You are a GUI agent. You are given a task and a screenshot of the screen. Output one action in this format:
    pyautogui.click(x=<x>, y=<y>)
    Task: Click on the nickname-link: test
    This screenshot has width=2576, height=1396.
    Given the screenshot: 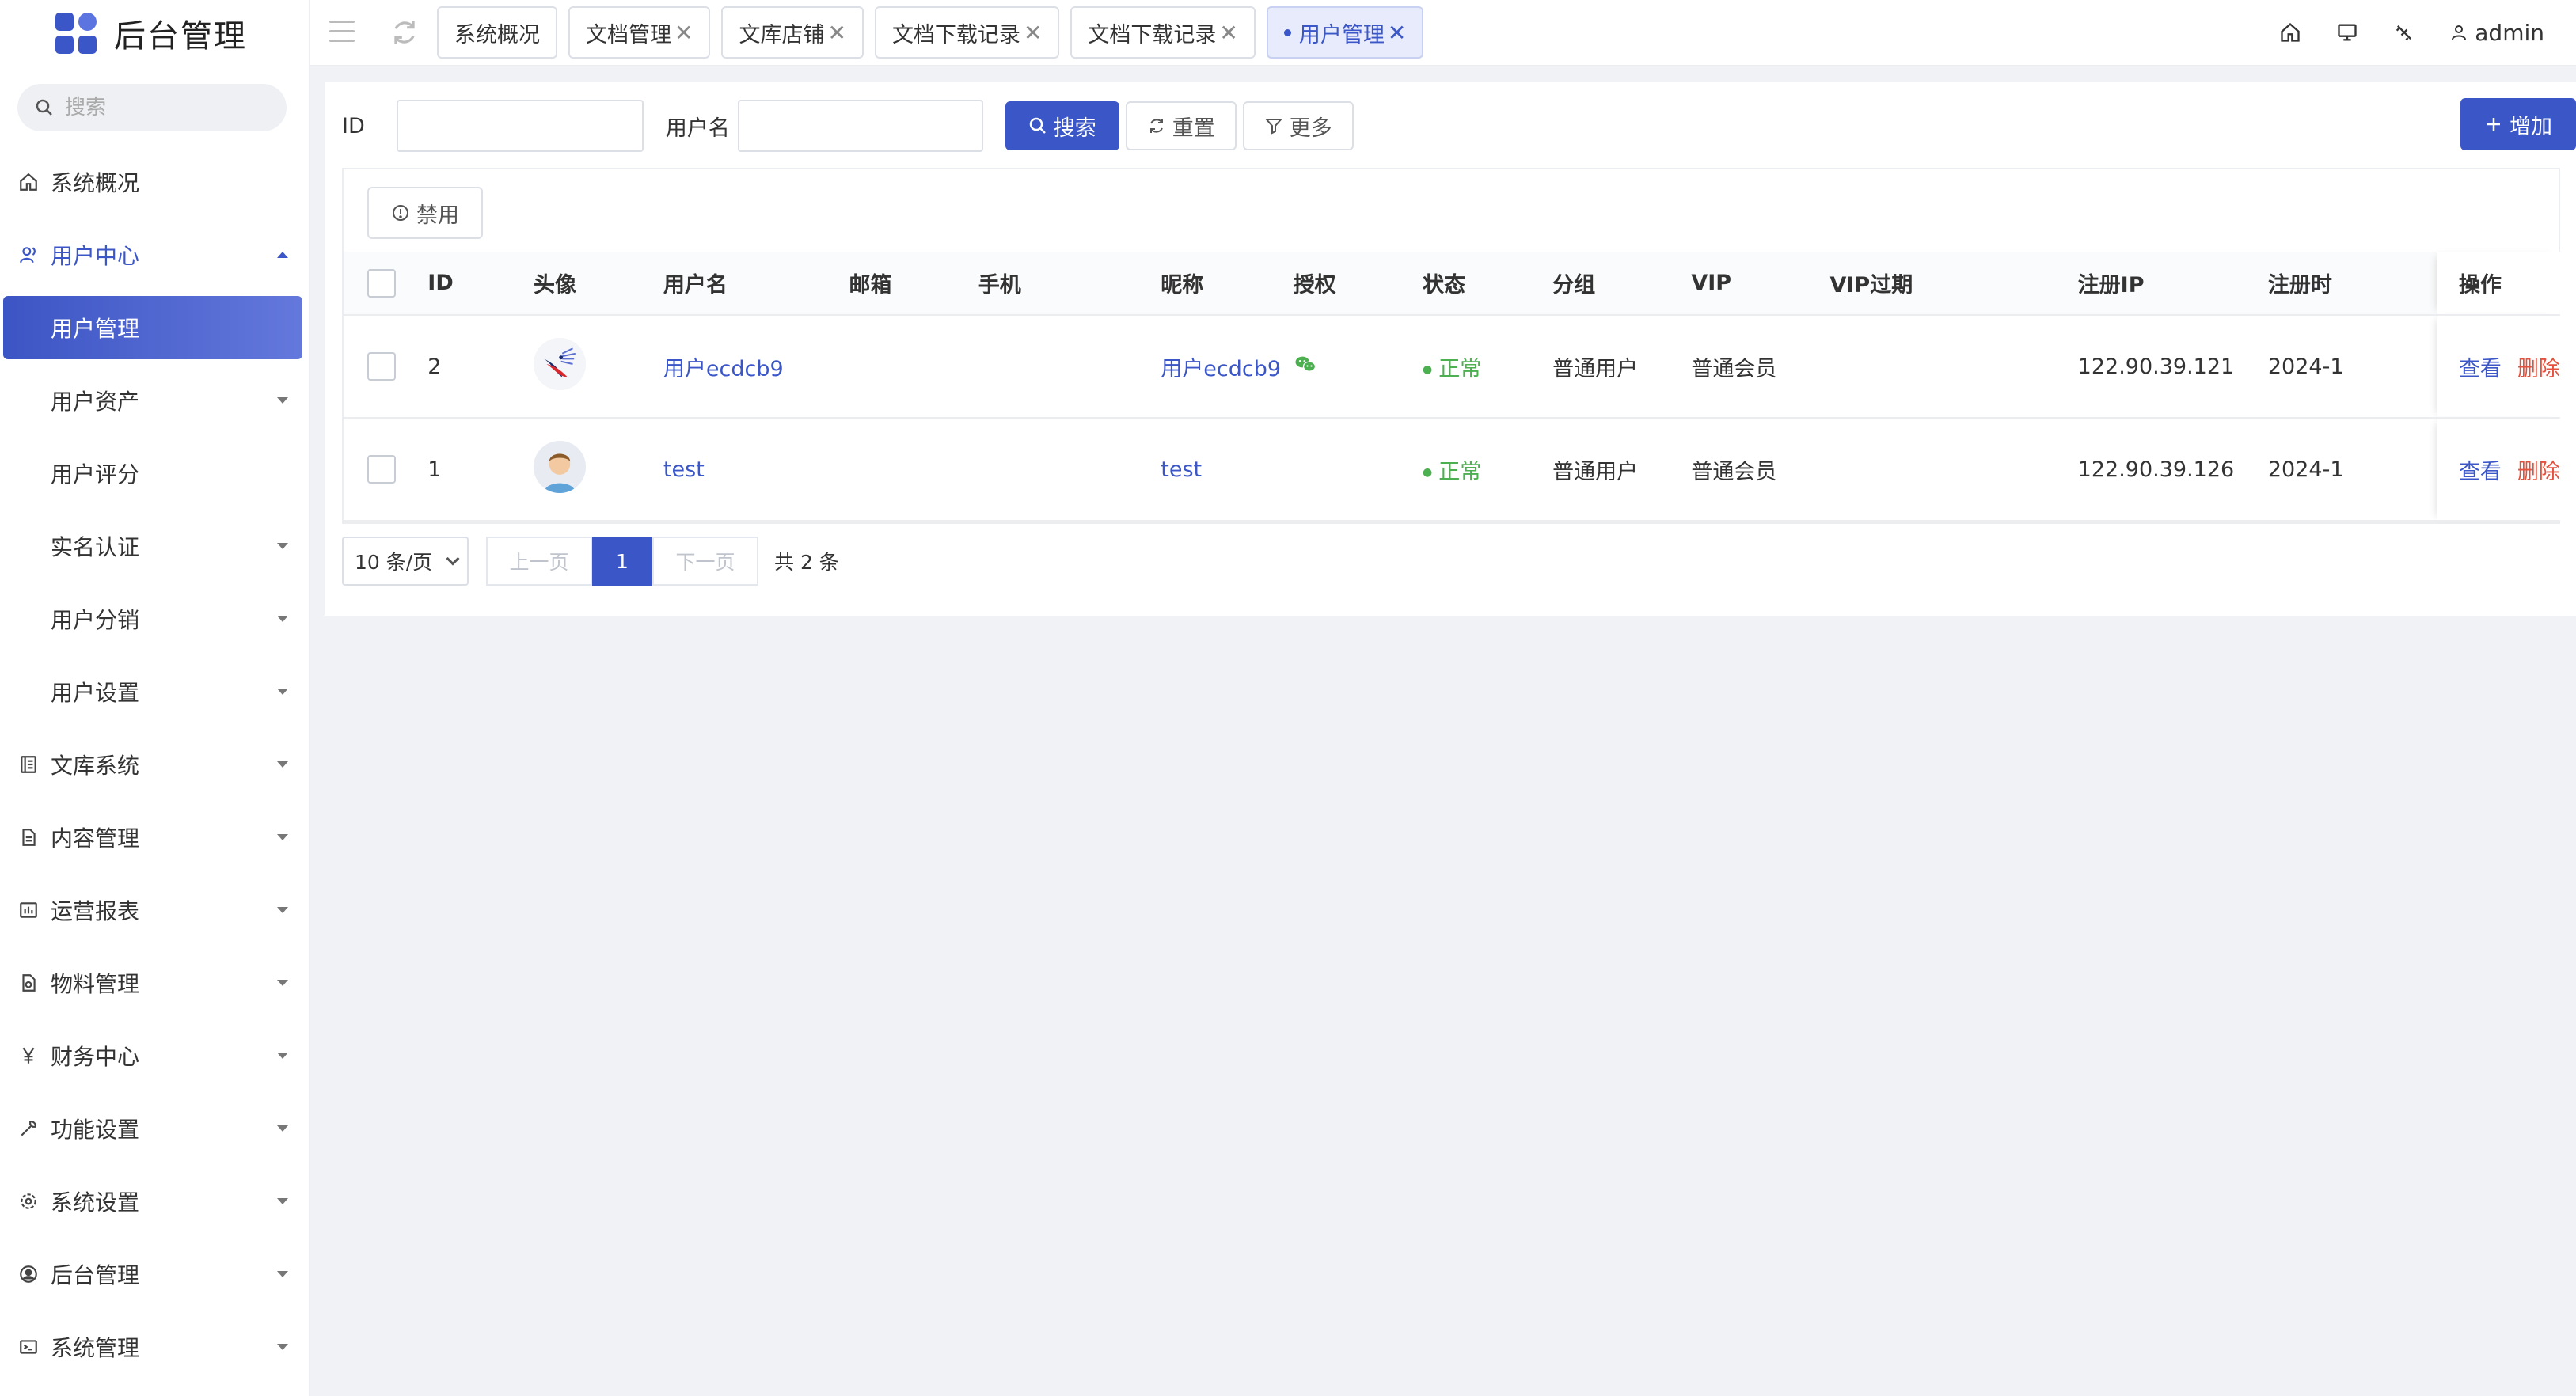 What is the action you would take?
    pyautogui.click(x=1181, y=469)
    